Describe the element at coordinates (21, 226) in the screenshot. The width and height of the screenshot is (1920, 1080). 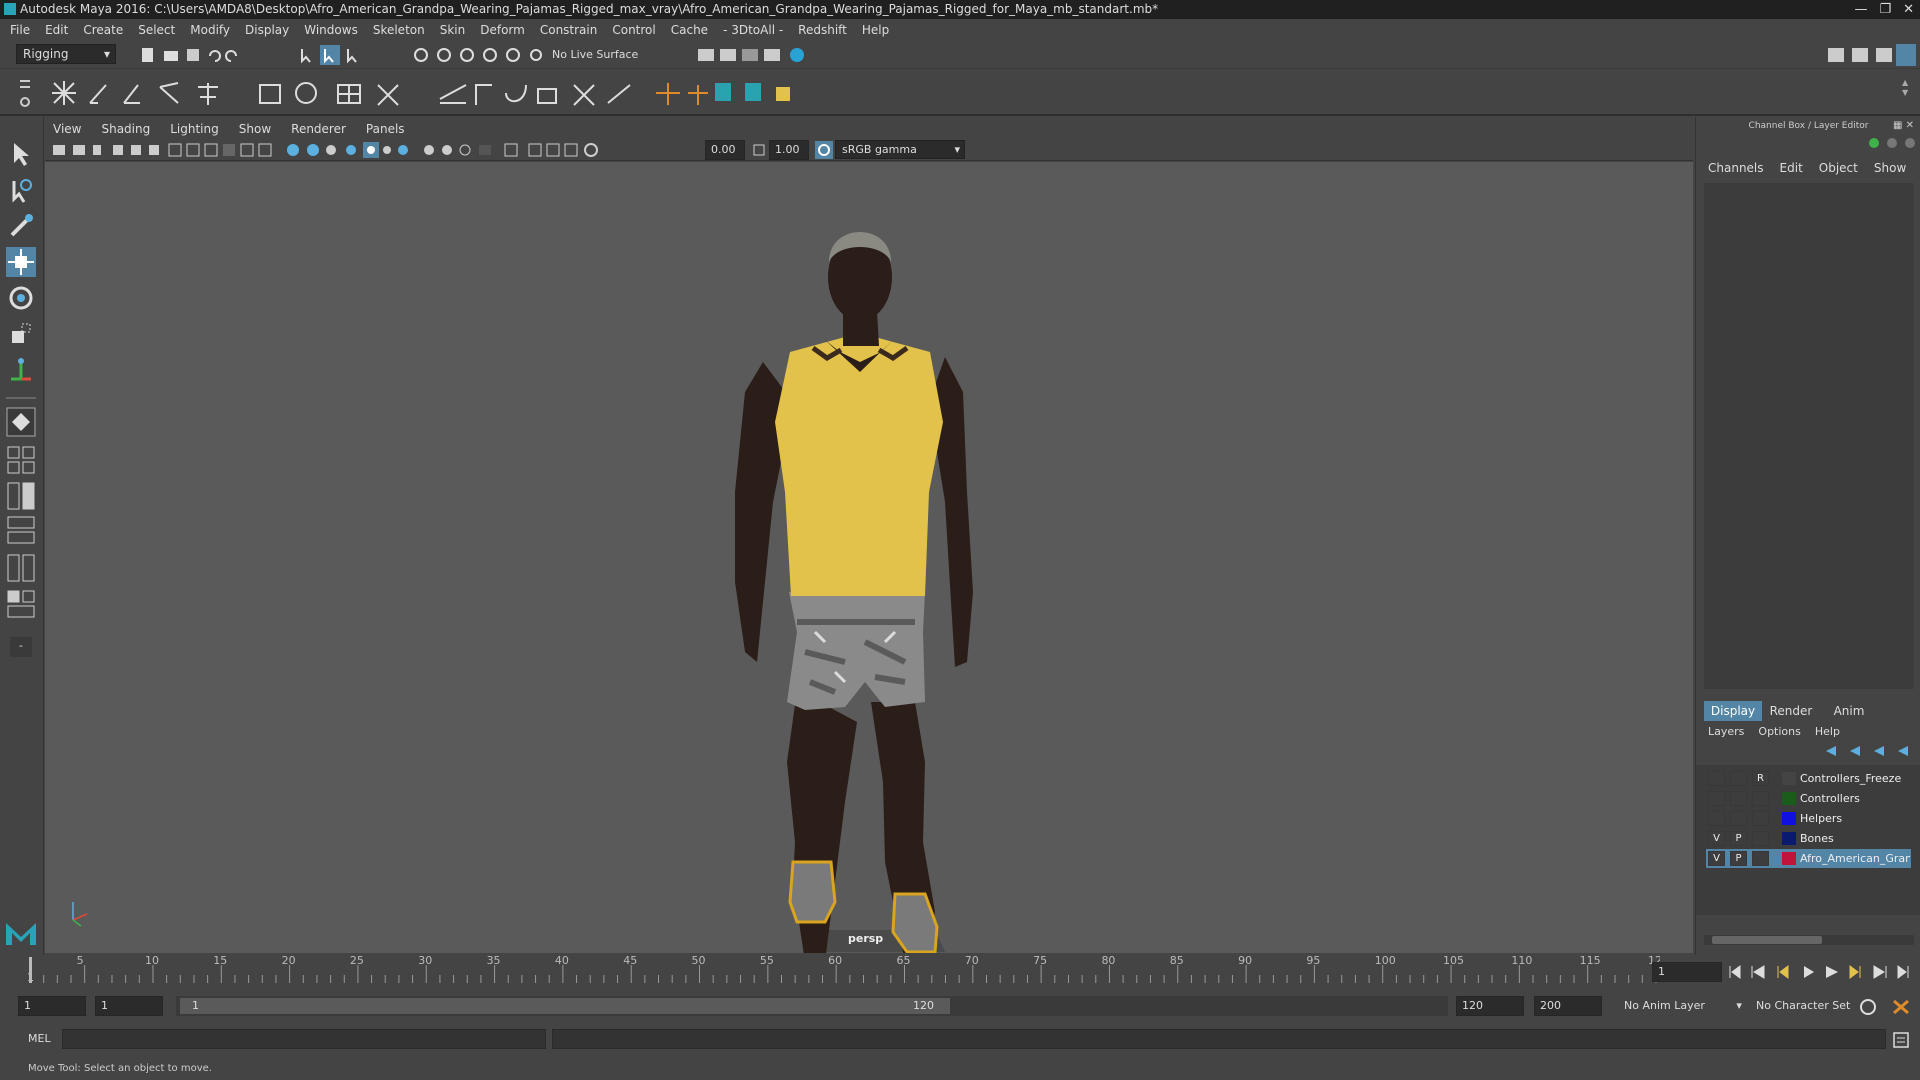
I see `paint-select-icon` at that location.